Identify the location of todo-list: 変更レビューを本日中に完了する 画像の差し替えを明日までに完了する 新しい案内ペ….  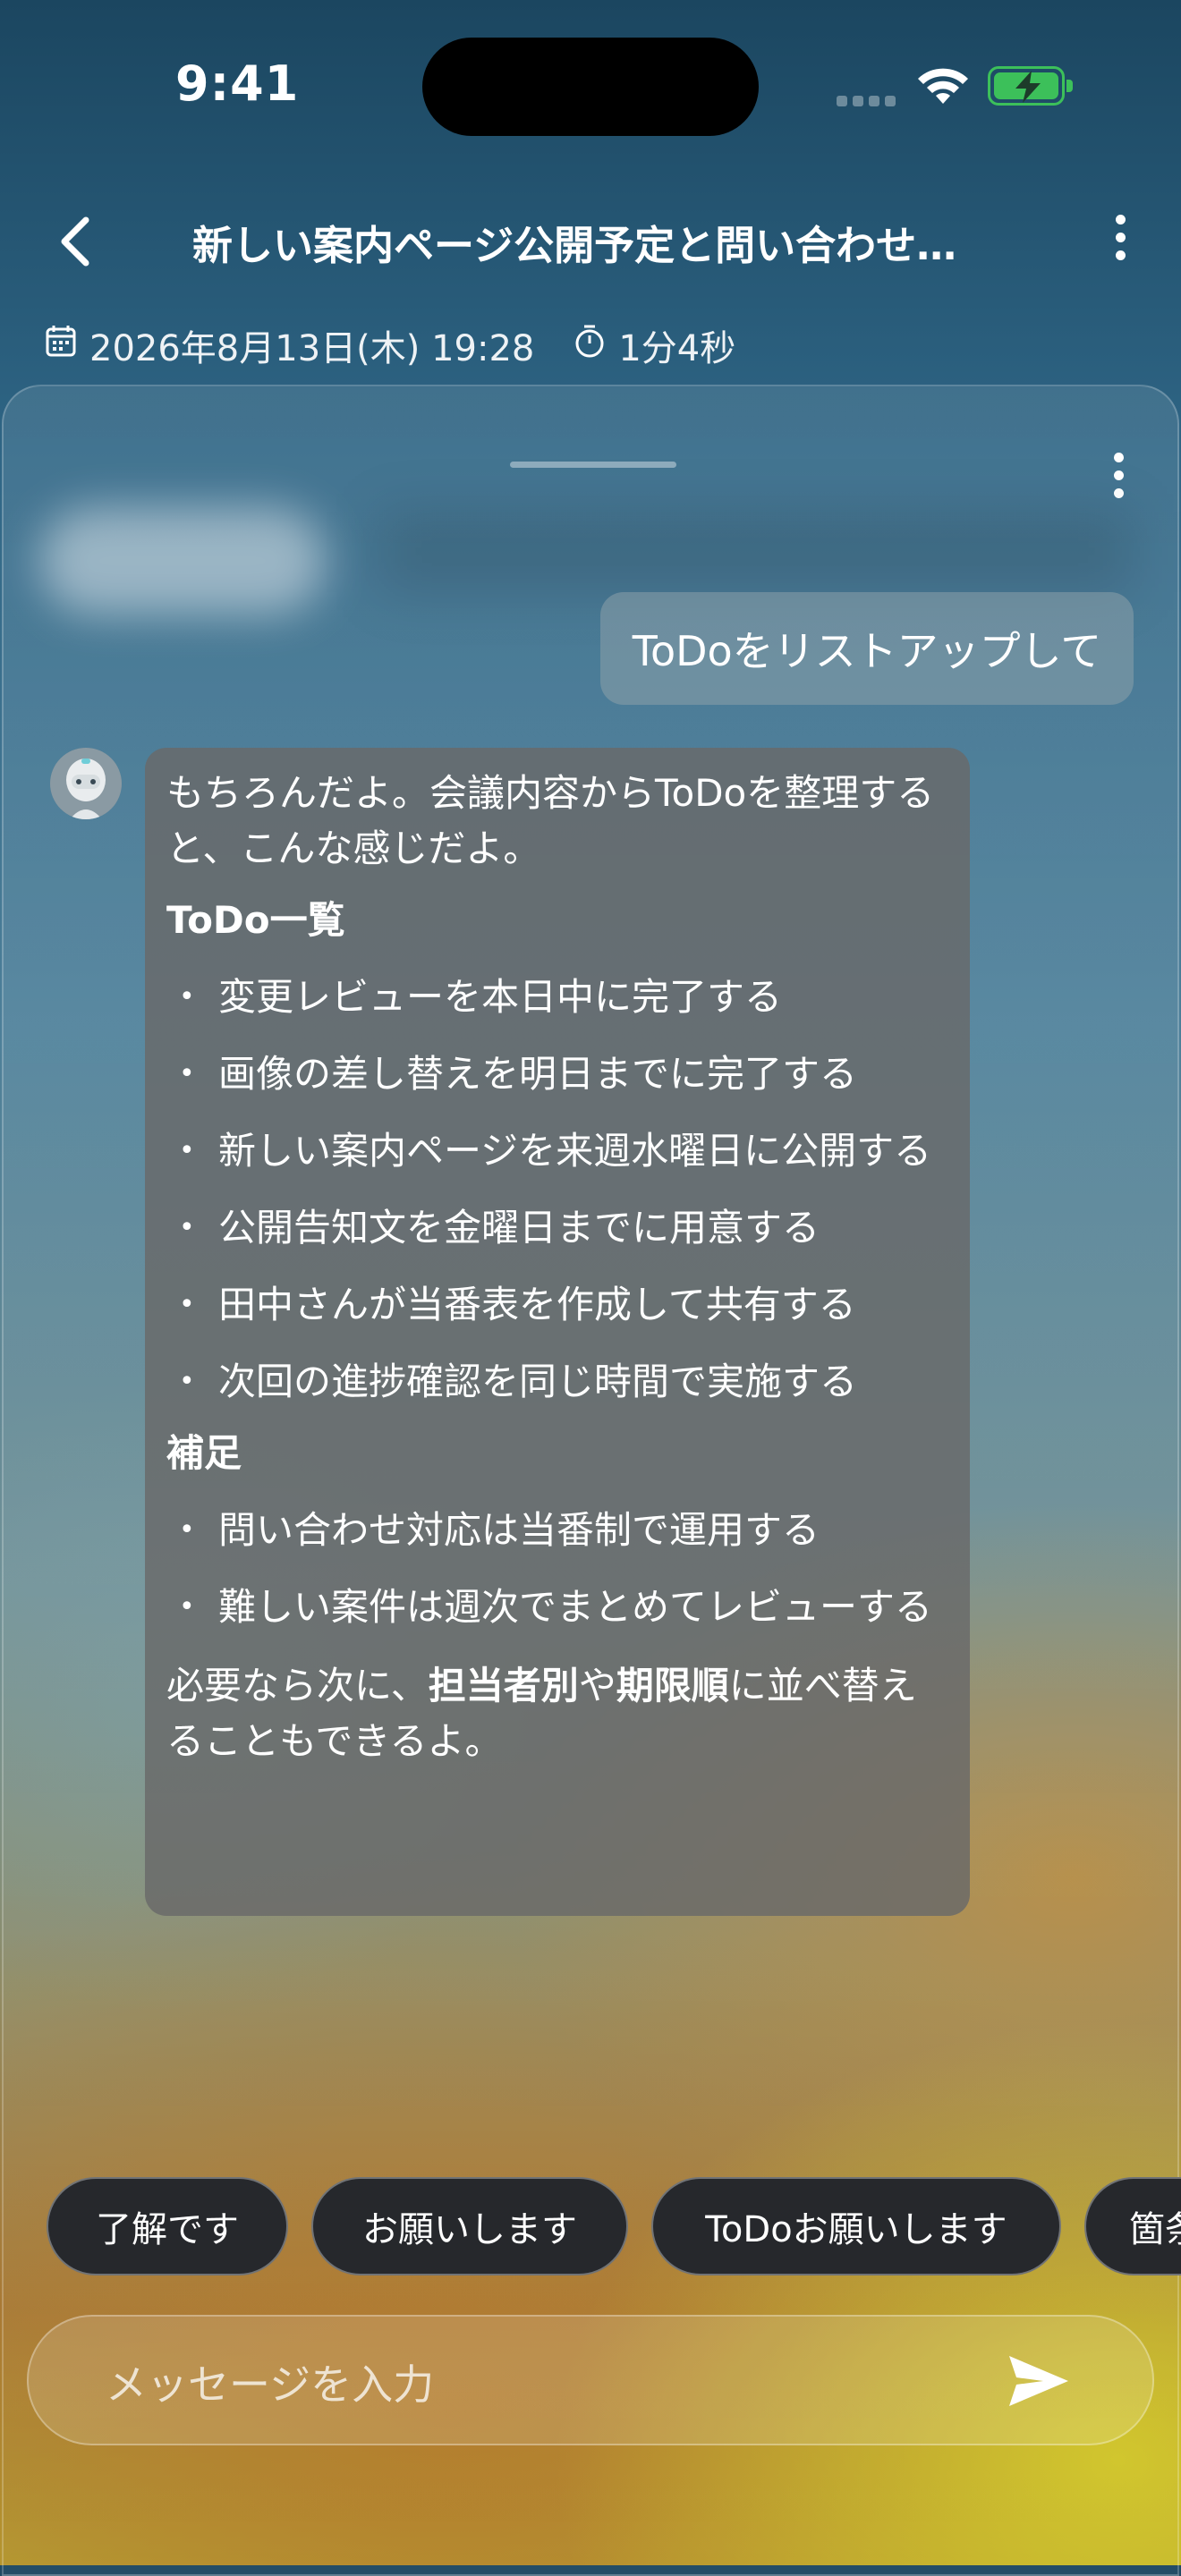
(555, 1190).